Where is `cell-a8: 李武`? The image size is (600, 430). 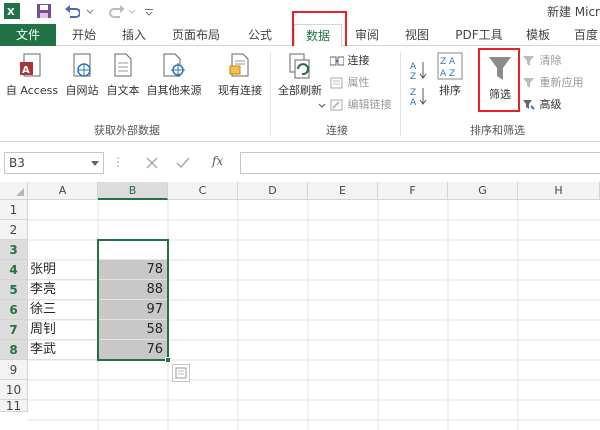 cell-a8: 李武 is located at coordinates (63, 350).